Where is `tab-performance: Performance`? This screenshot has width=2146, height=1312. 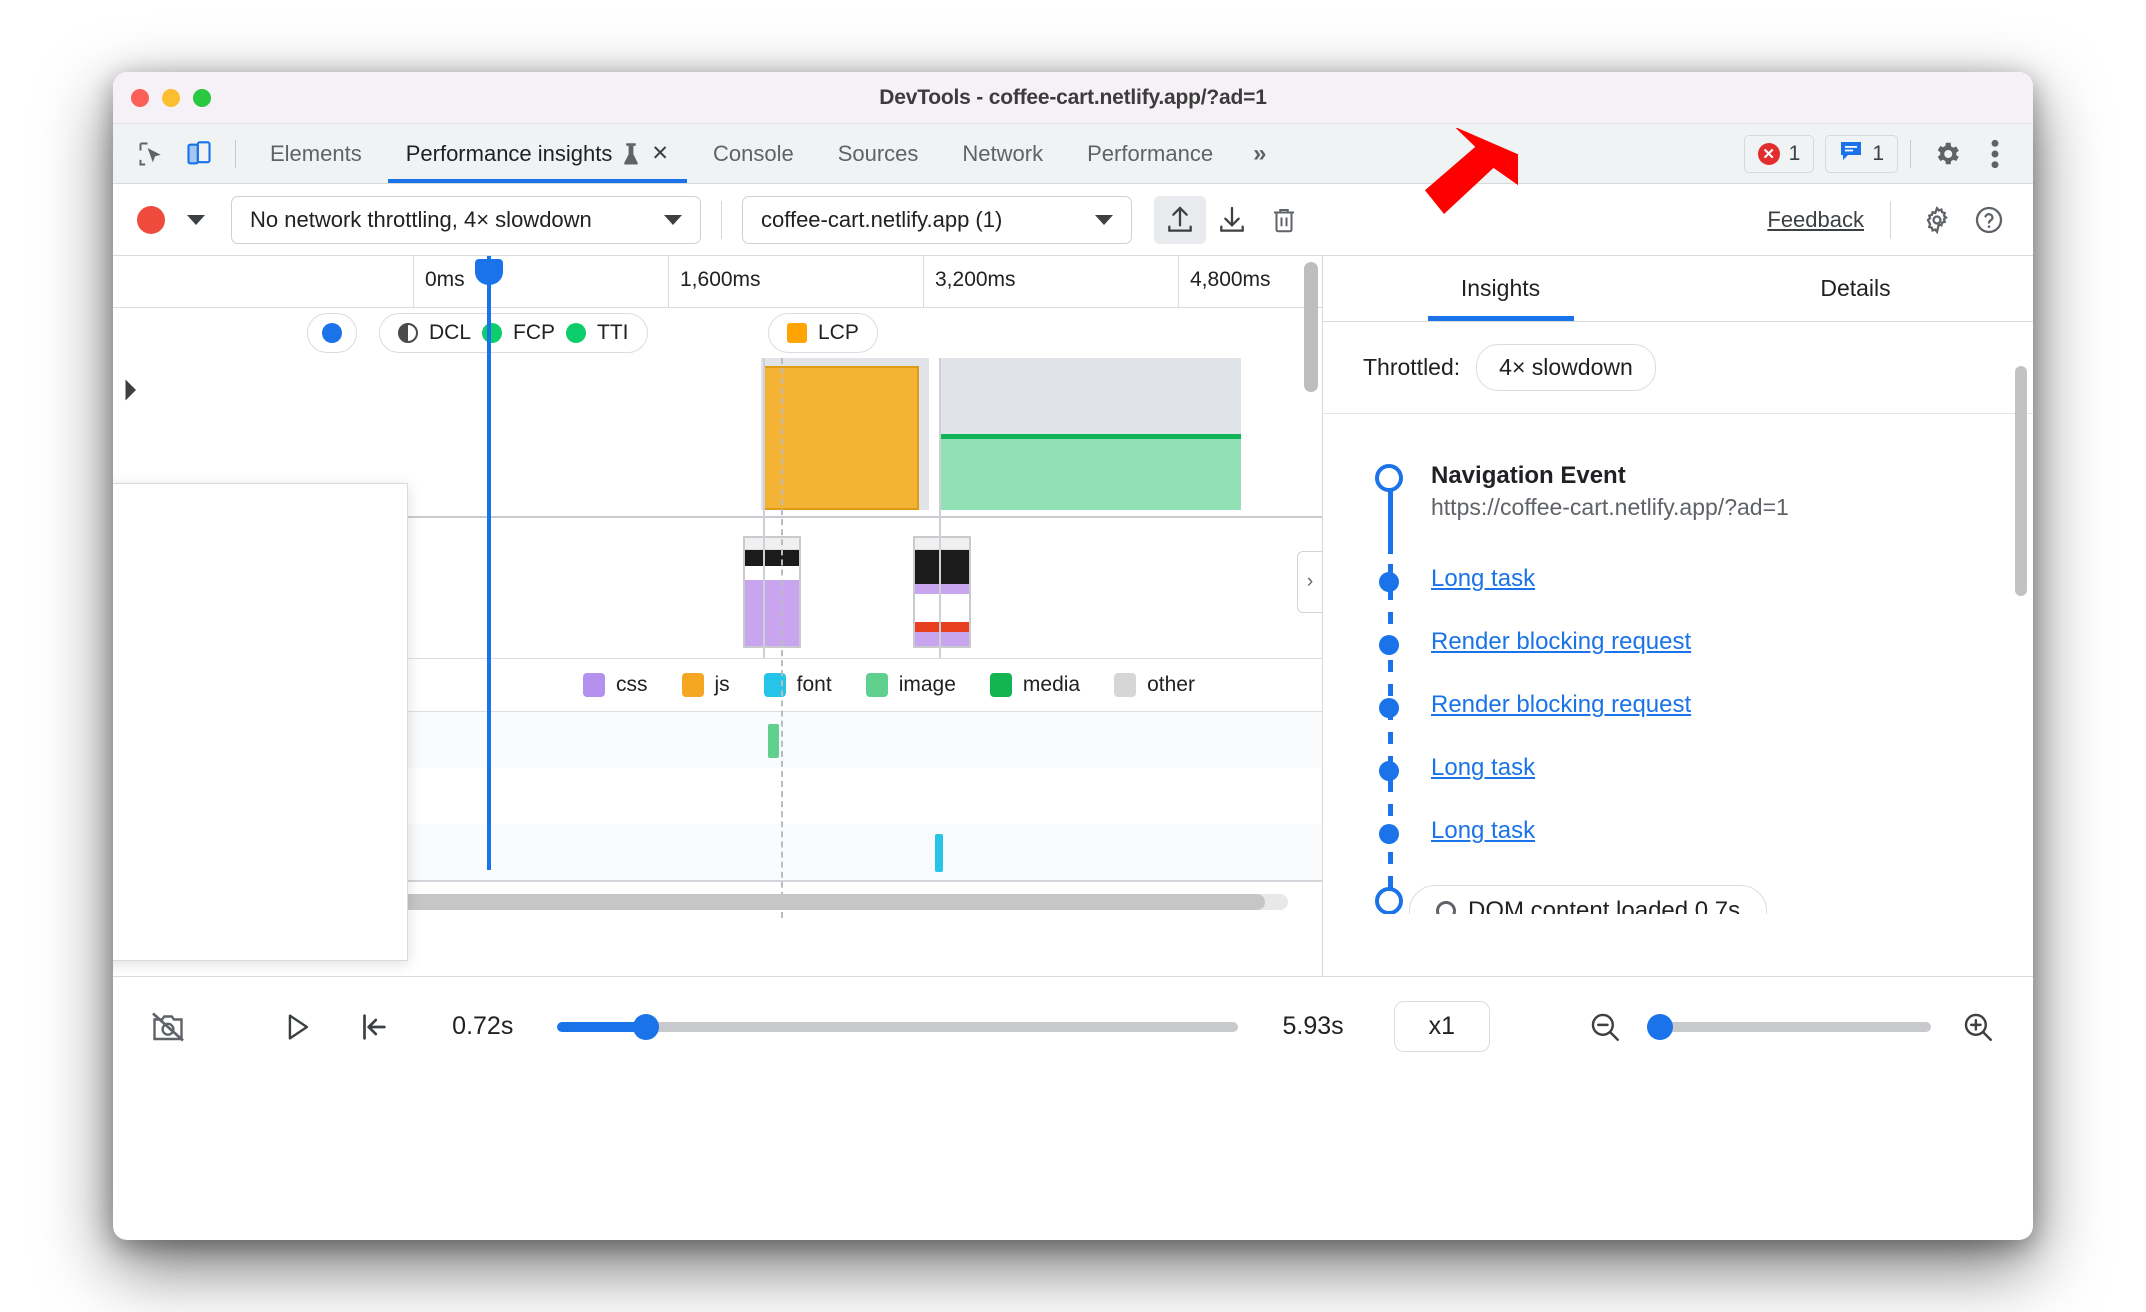 tab-performance: Performance is located at coordinates (1150, 153).